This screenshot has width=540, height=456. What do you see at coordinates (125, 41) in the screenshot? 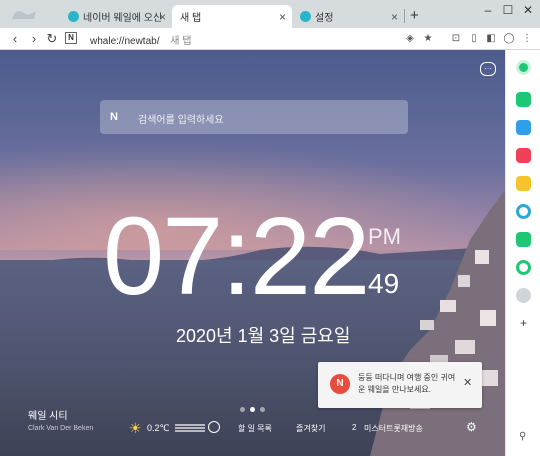
I see `url-text: whale://newtab/` at bounding box center [125, 41].